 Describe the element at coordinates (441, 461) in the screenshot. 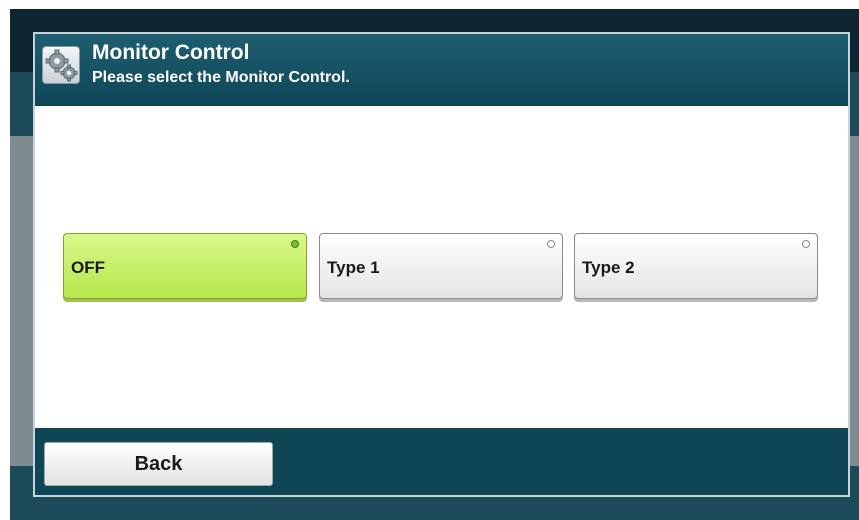

I see `dialog-footer: Back` at that location.